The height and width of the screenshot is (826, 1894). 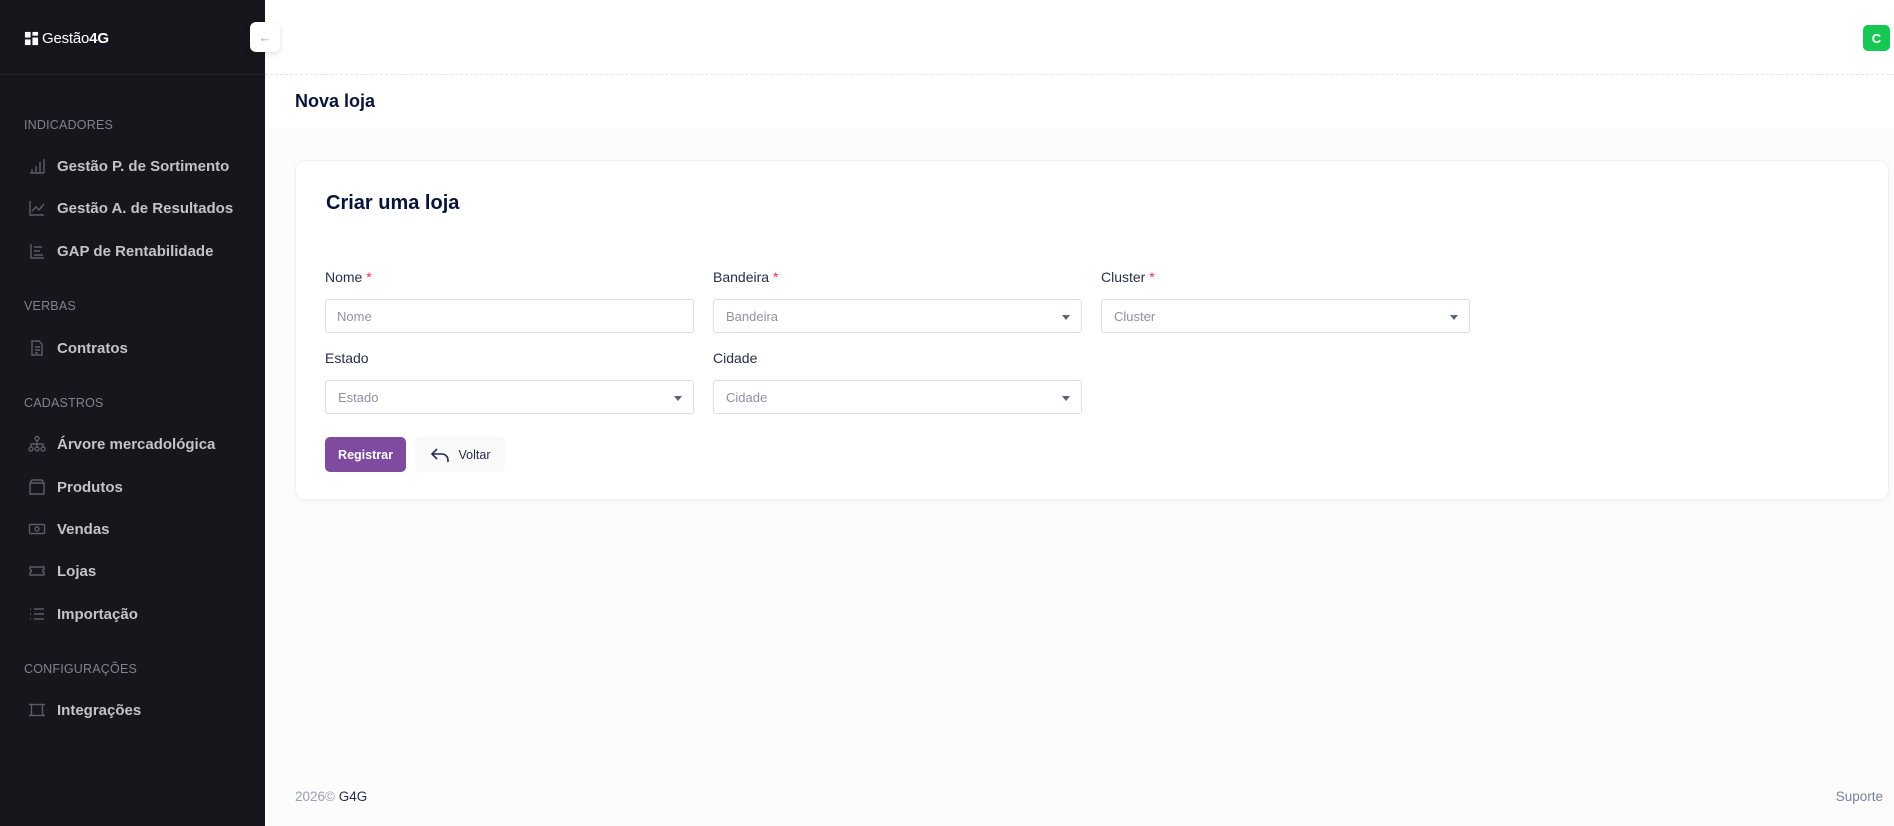 What do you see at coordinates (897, 316) in the screenshot?
I see `bandeira-select: Bandeira` at bounding box center [897, 316].